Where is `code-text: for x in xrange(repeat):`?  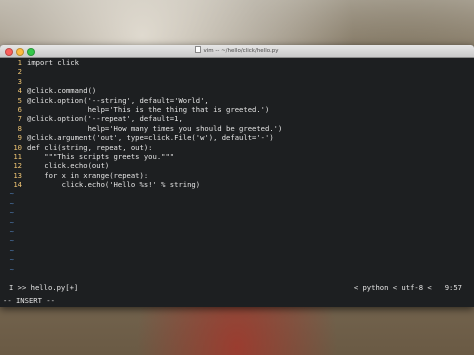
code-text: for x in xrange(repeat): is located at coordinates (87, 175).